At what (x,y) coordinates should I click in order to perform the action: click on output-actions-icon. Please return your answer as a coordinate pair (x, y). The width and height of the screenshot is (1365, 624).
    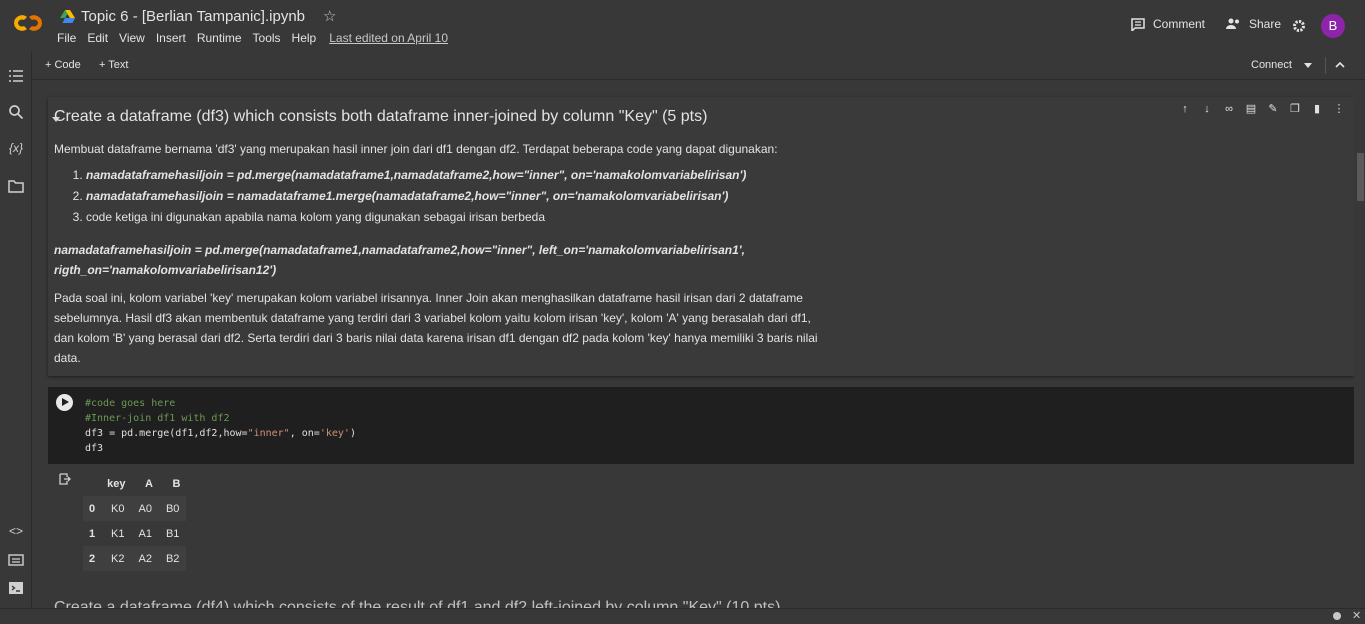
    Looking at the image, I should click on (65, 479).